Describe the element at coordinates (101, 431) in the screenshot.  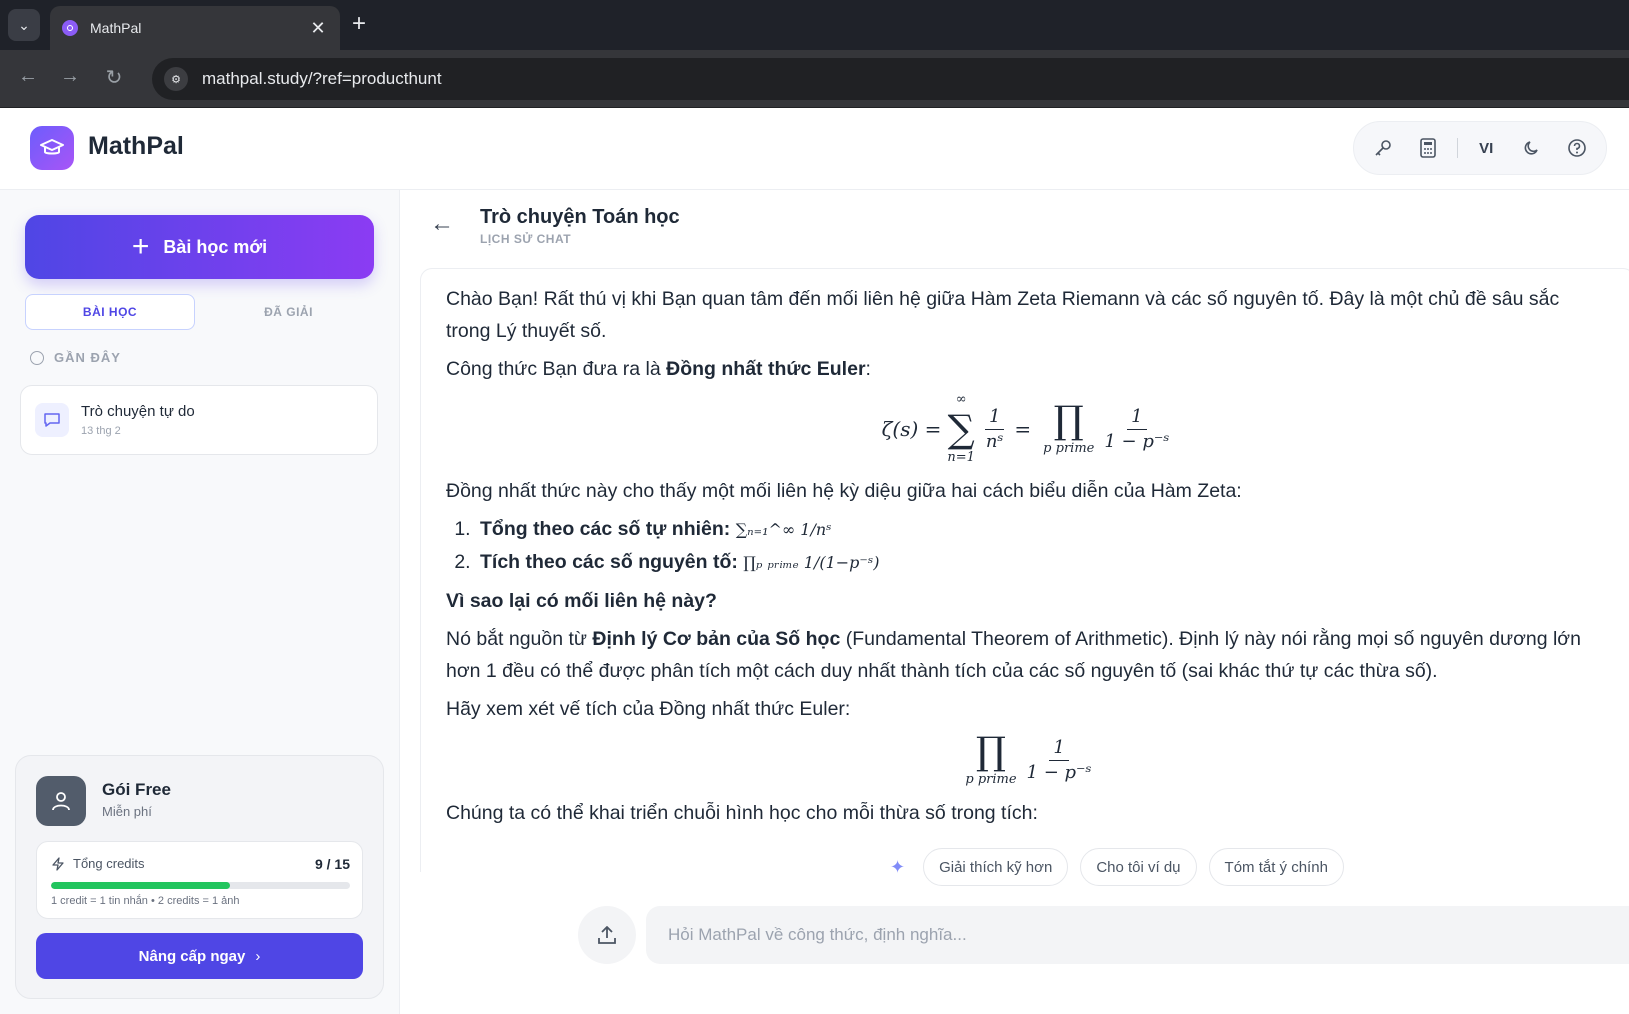
I see `chat-item-date: 13 thg 2` at that location.